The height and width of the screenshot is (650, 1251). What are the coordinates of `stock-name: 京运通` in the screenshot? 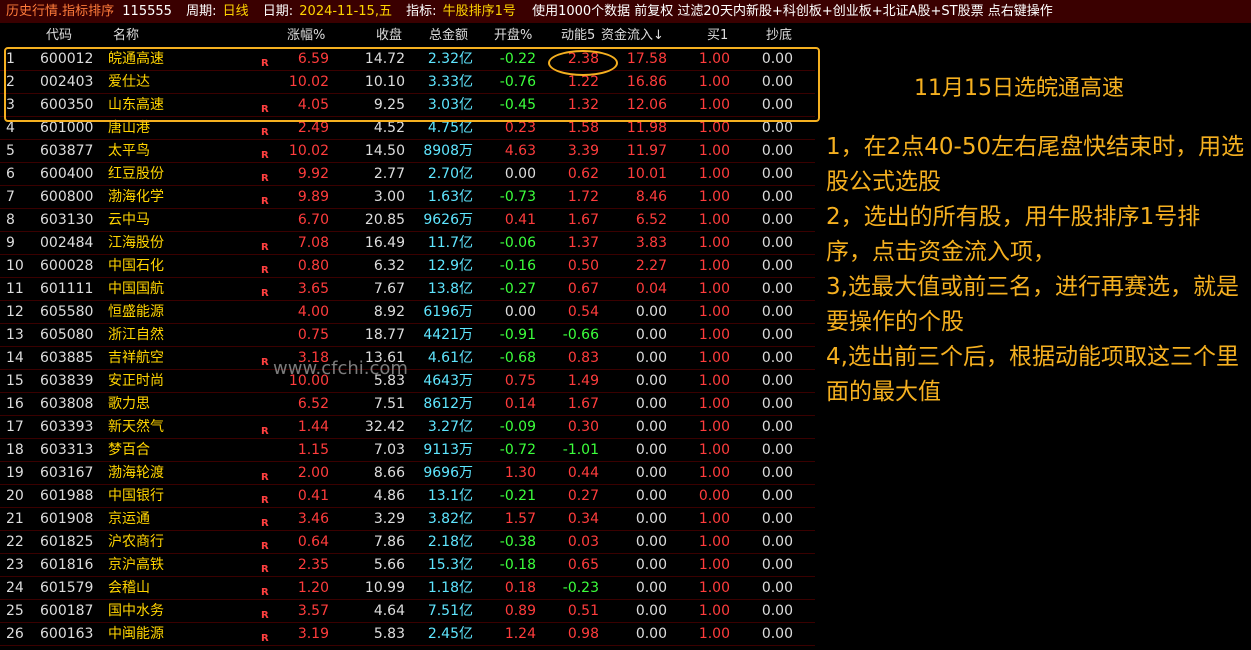 It's located at (129, 519).